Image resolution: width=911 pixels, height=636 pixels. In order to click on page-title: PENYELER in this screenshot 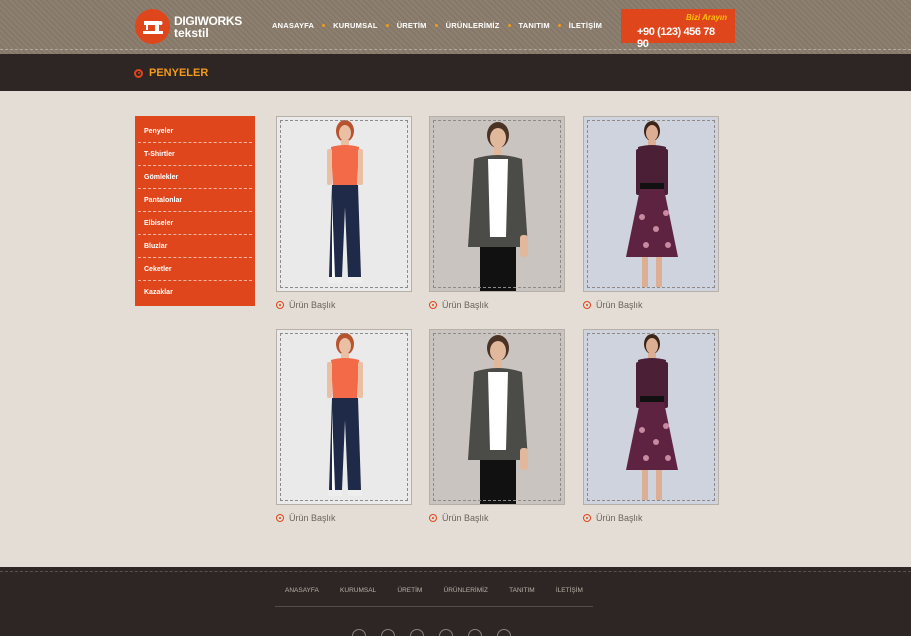, I will do `click(179, 73)`.